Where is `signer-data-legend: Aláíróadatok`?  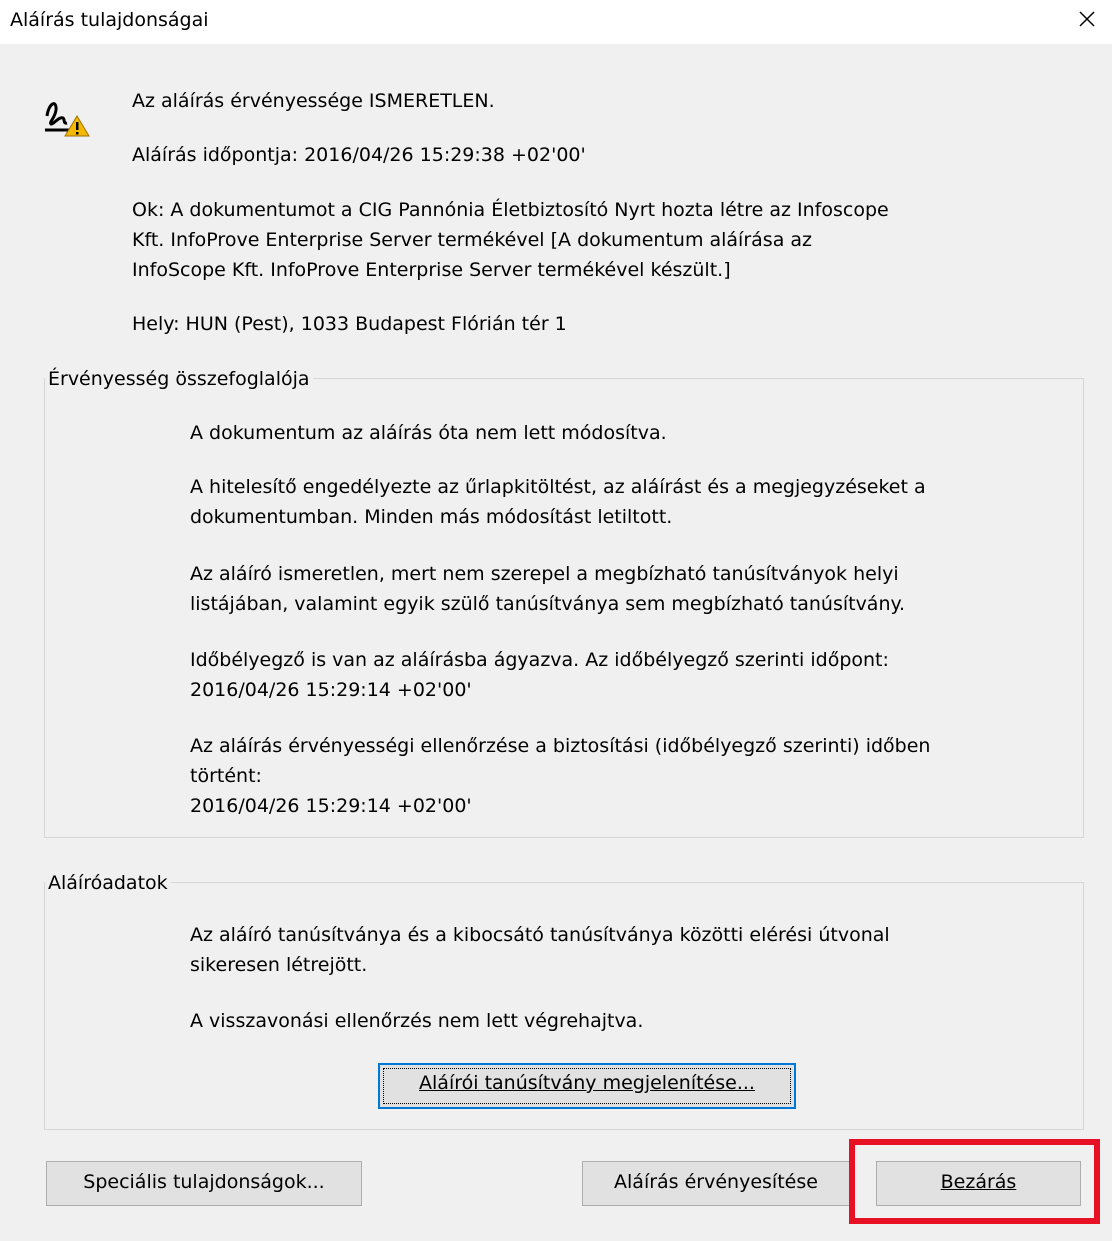 signer-data-legend: Aláíróadatok is located at coordinates (108, 883).